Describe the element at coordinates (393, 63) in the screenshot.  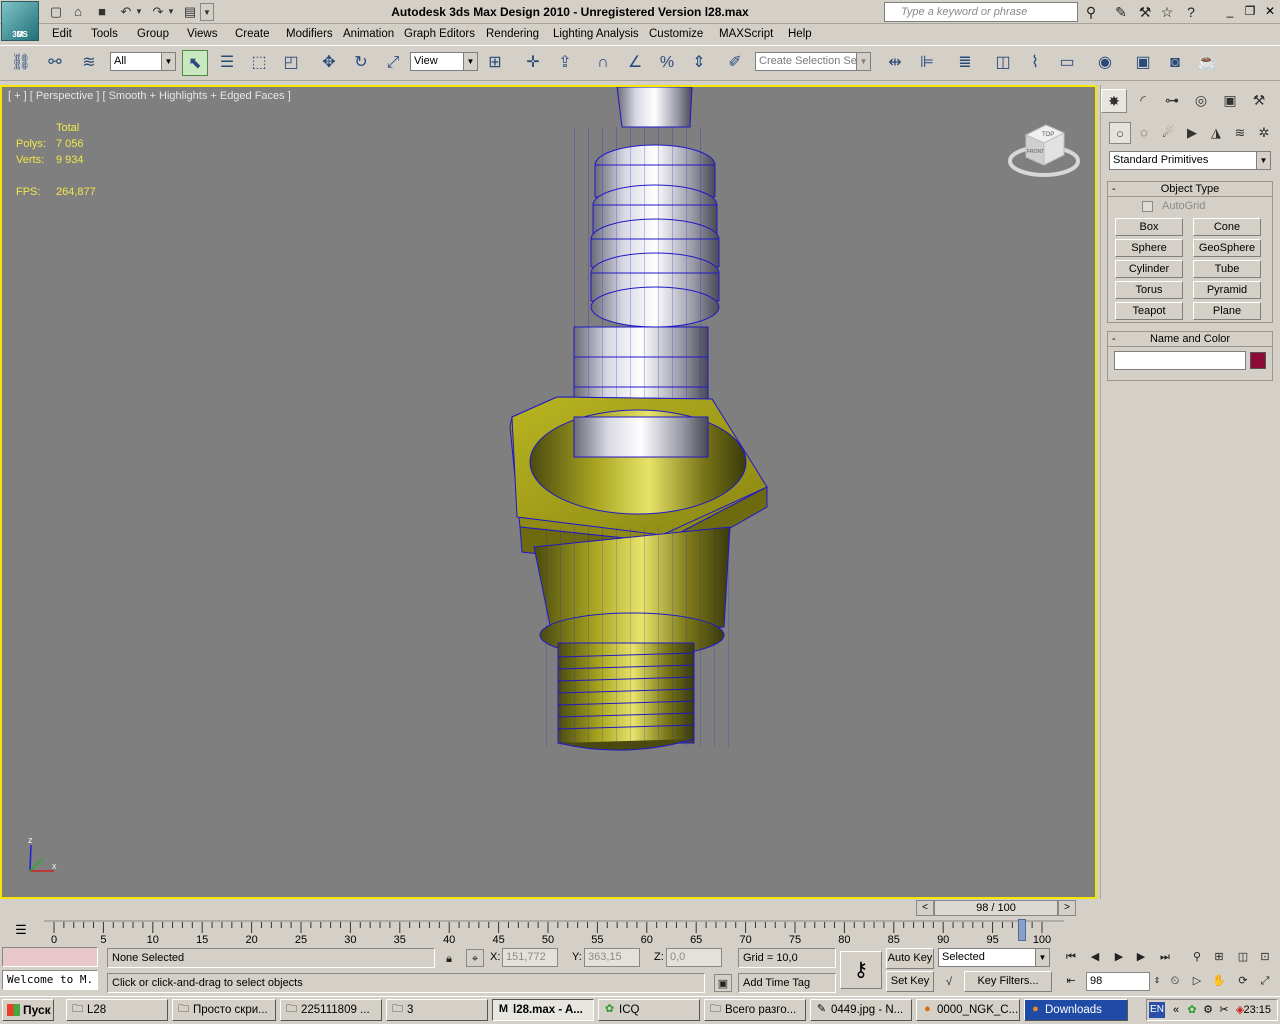
I see `select-and-scale-icon: ⤢` at that location.